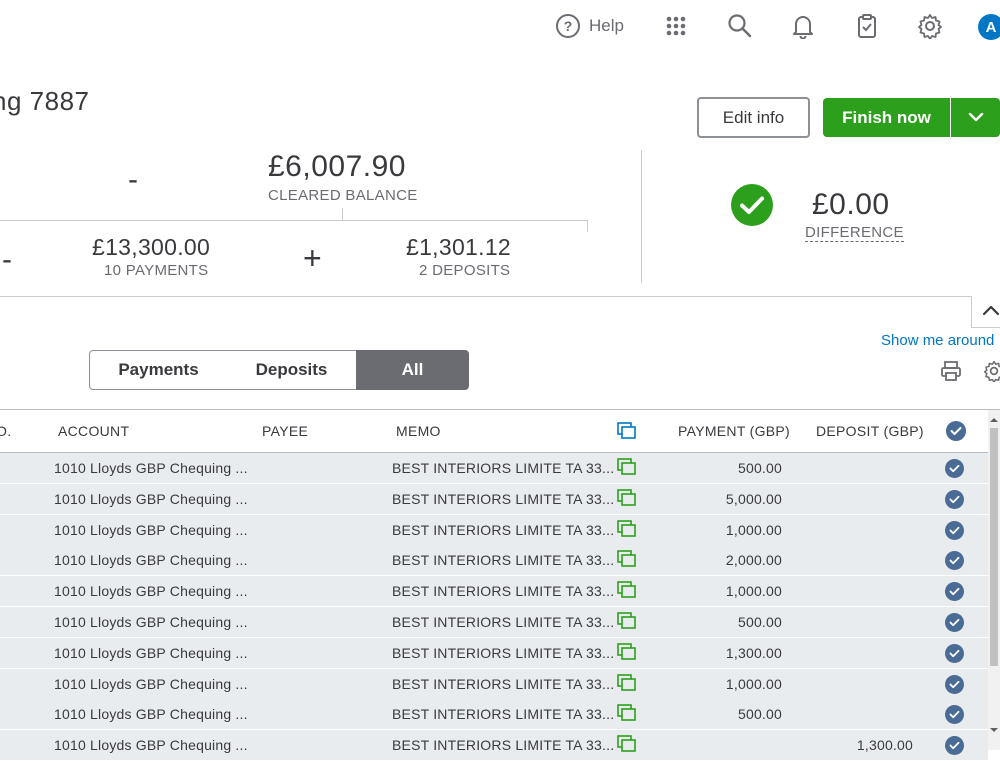 The image size is (1000, 761). Describe the element at coordinates (753, 560) in the screenshot. I see `cell-payment: 2,000.00` at that location.